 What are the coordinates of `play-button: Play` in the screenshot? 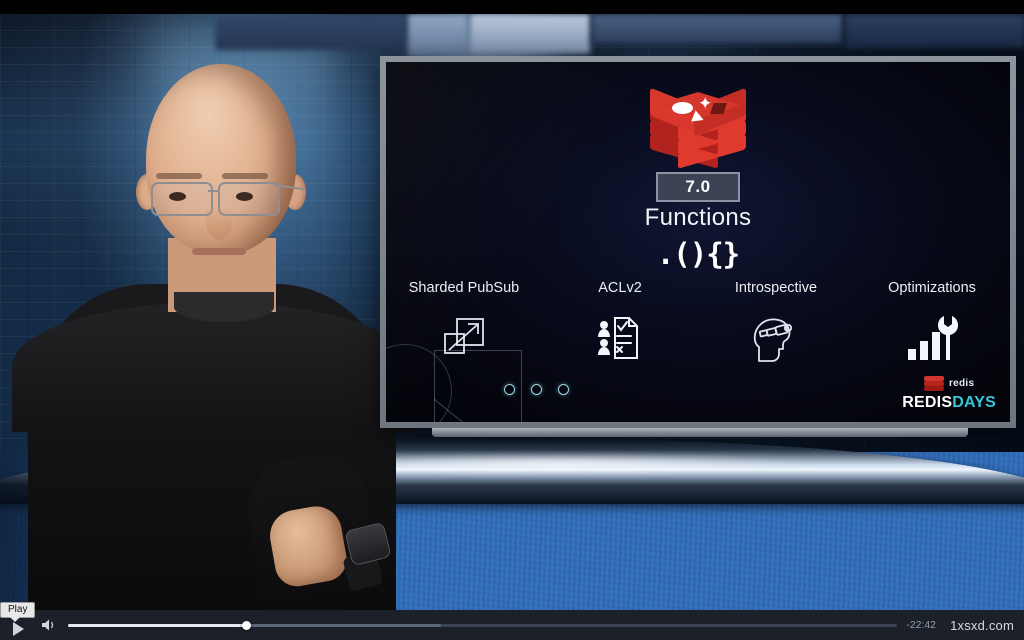 It's located at (18, 621).